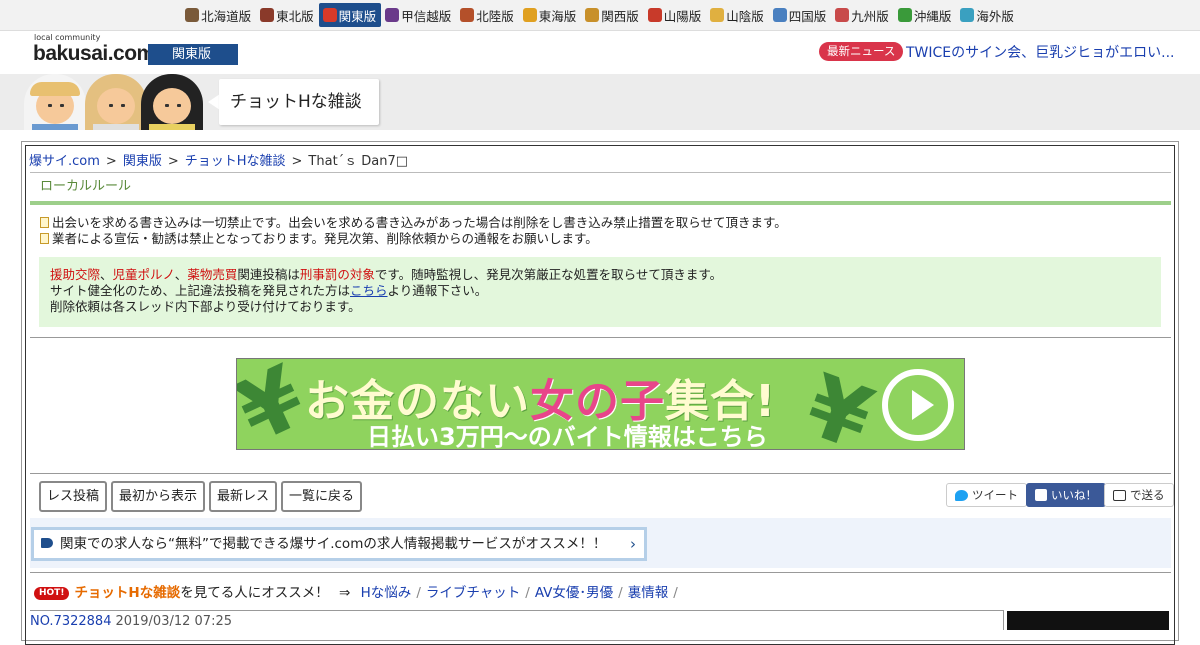 The image size is (1200, 645). Describe the element at coordinates (467, 15) in the screenshot. I see `gate-icon` at that location.